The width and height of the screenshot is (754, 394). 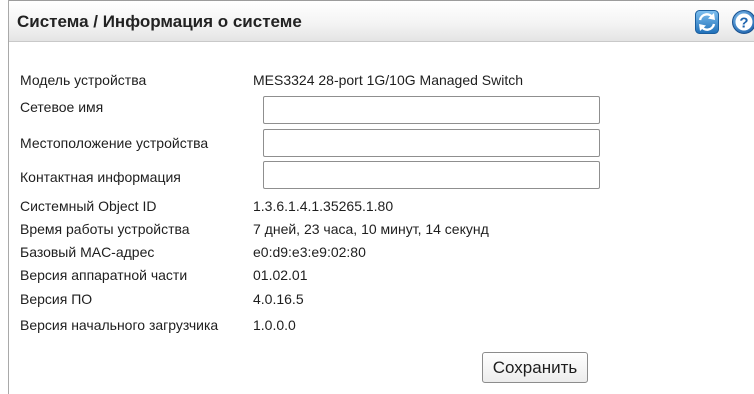 I want to click on object-id-value: 1.3.6.1.4.1.35265.1.80, so click(x=323, y=206).